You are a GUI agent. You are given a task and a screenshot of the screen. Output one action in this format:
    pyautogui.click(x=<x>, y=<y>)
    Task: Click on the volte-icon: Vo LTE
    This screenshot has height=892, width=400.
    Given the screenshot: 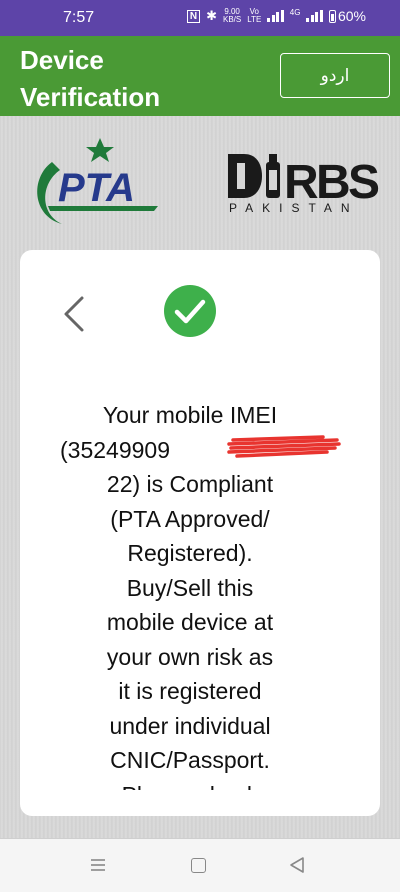 What is the action you would take?
    pyautogui.click(x=254, y=16)
    